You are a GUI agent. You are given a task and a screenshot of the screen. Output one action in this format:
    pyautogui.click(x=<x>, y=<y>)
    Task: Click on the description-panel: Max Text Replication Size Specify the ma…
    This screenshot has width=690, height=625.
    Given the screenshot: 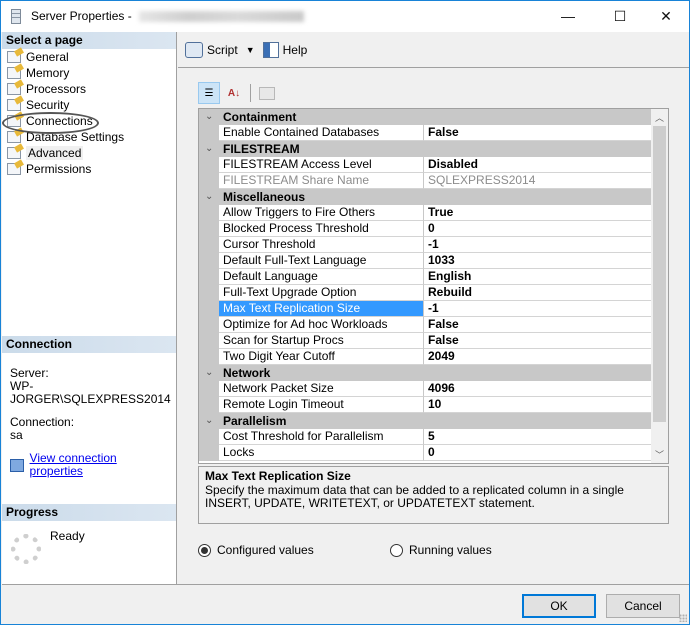 What is the action you would take?
    pyautogui.click(x=433, y=495)
    